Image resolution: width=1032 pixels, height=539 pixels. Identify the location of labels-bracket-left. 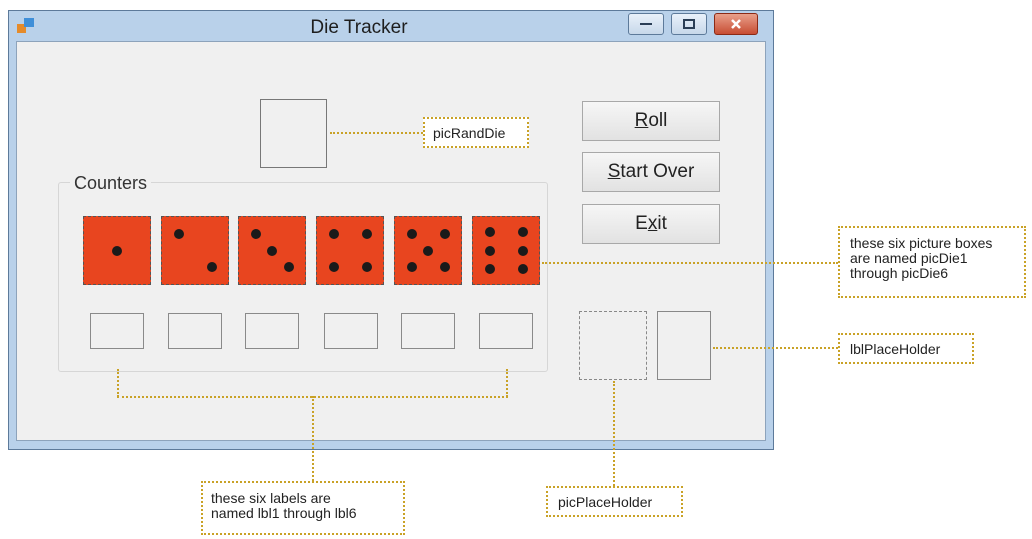
(118, 383).